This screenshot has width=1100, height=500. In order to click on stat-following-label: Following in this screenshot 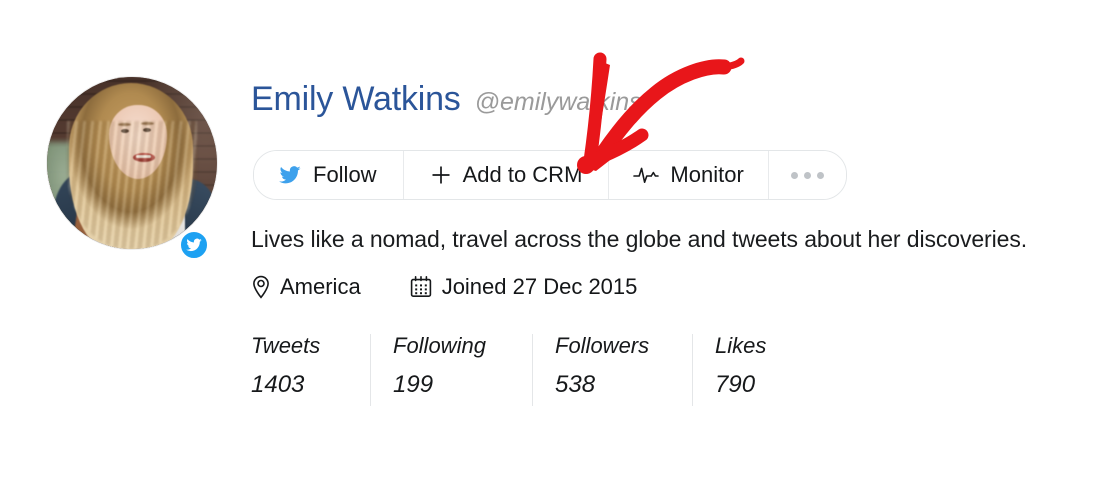, I will do `click(439, 345)`.